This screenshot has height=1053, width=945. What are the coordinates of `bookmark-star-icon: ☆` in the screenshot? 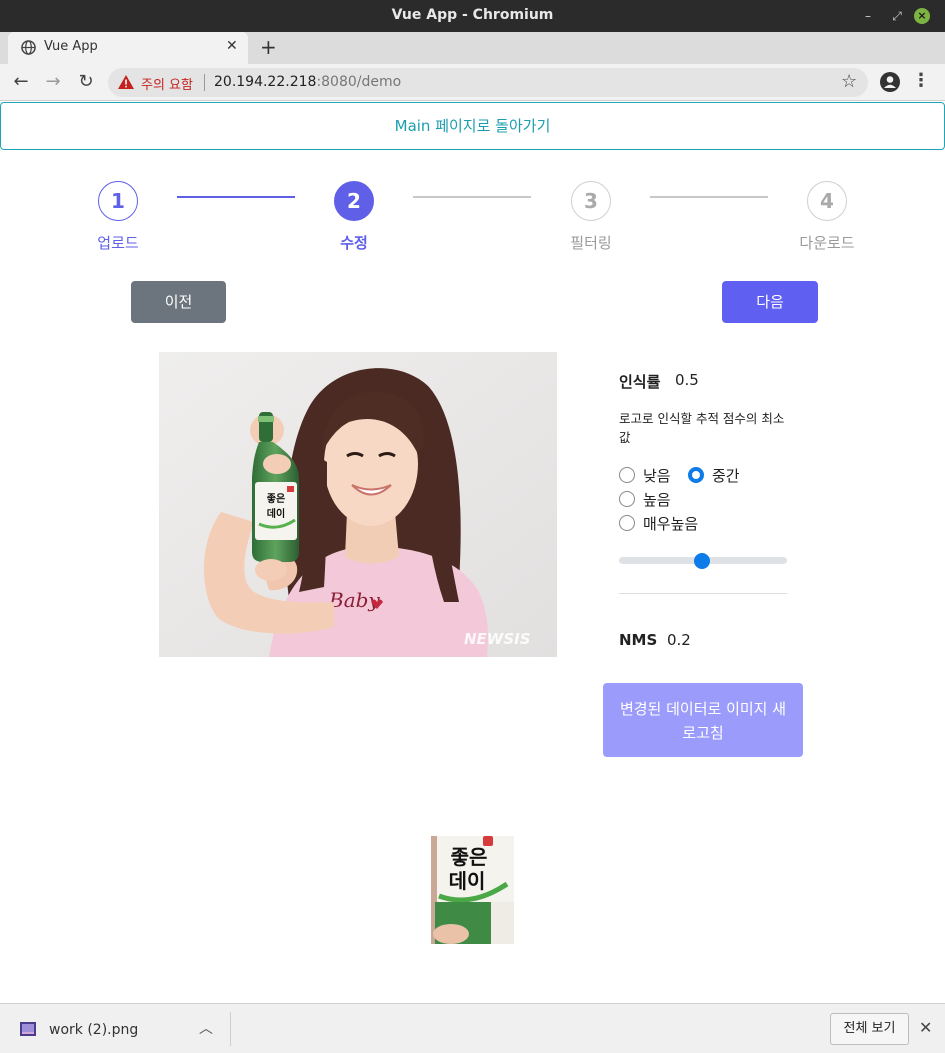 It's located at (849, 81).